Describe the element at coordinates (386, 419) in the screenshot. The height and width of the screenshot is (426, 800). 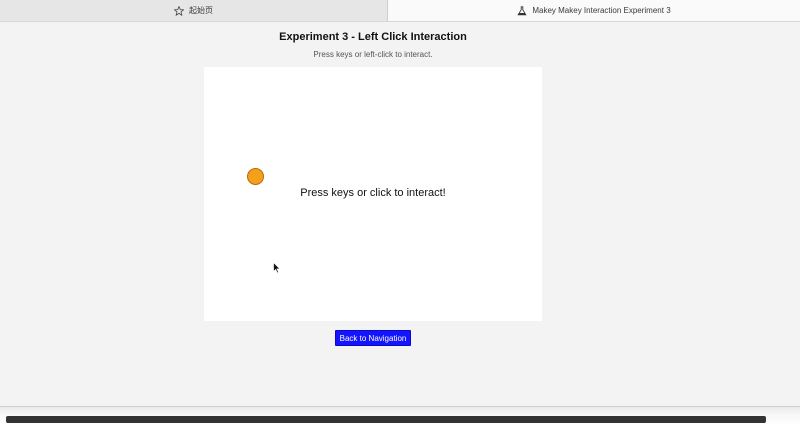
I see `bottom-scrollbar` at that location.